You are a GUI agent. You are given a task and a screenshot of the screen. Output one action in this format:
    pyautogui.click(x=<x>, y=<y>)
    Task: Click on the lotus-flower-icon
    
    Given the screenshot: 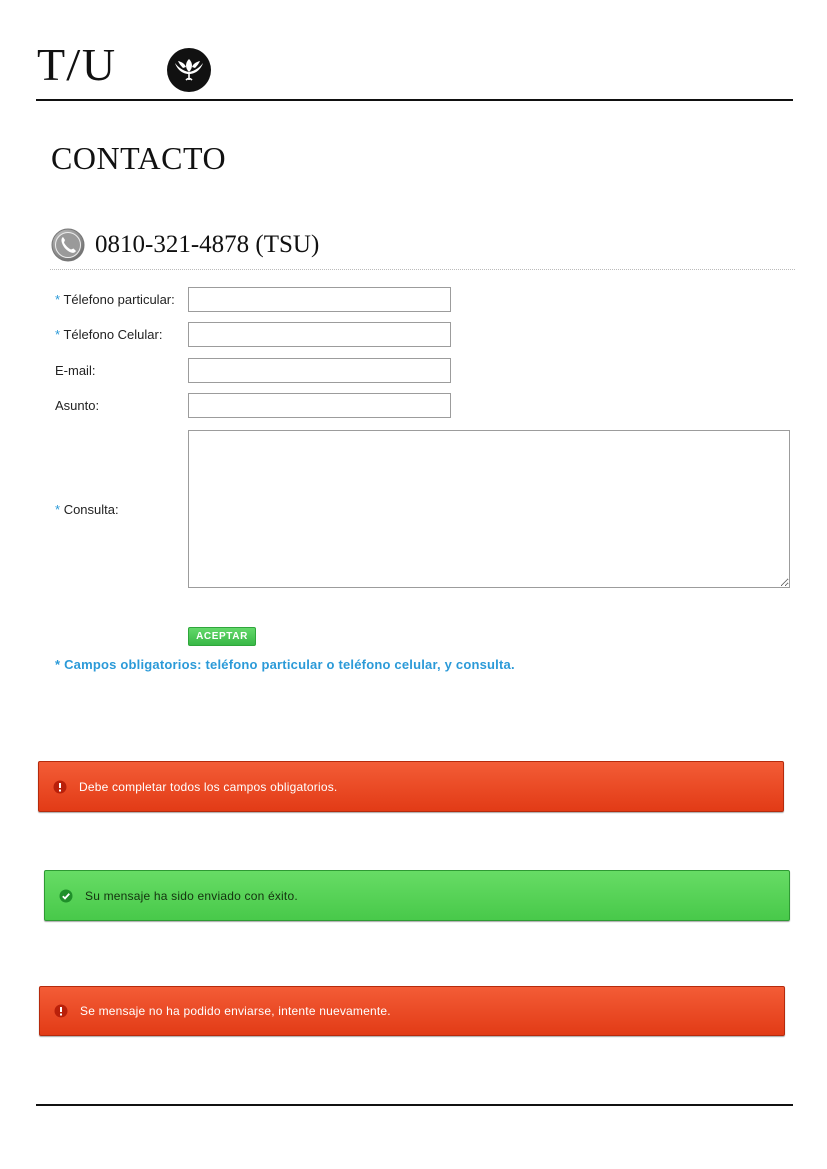 What is the action you would take?
    pyautogui.click(x=189, y=70)
    